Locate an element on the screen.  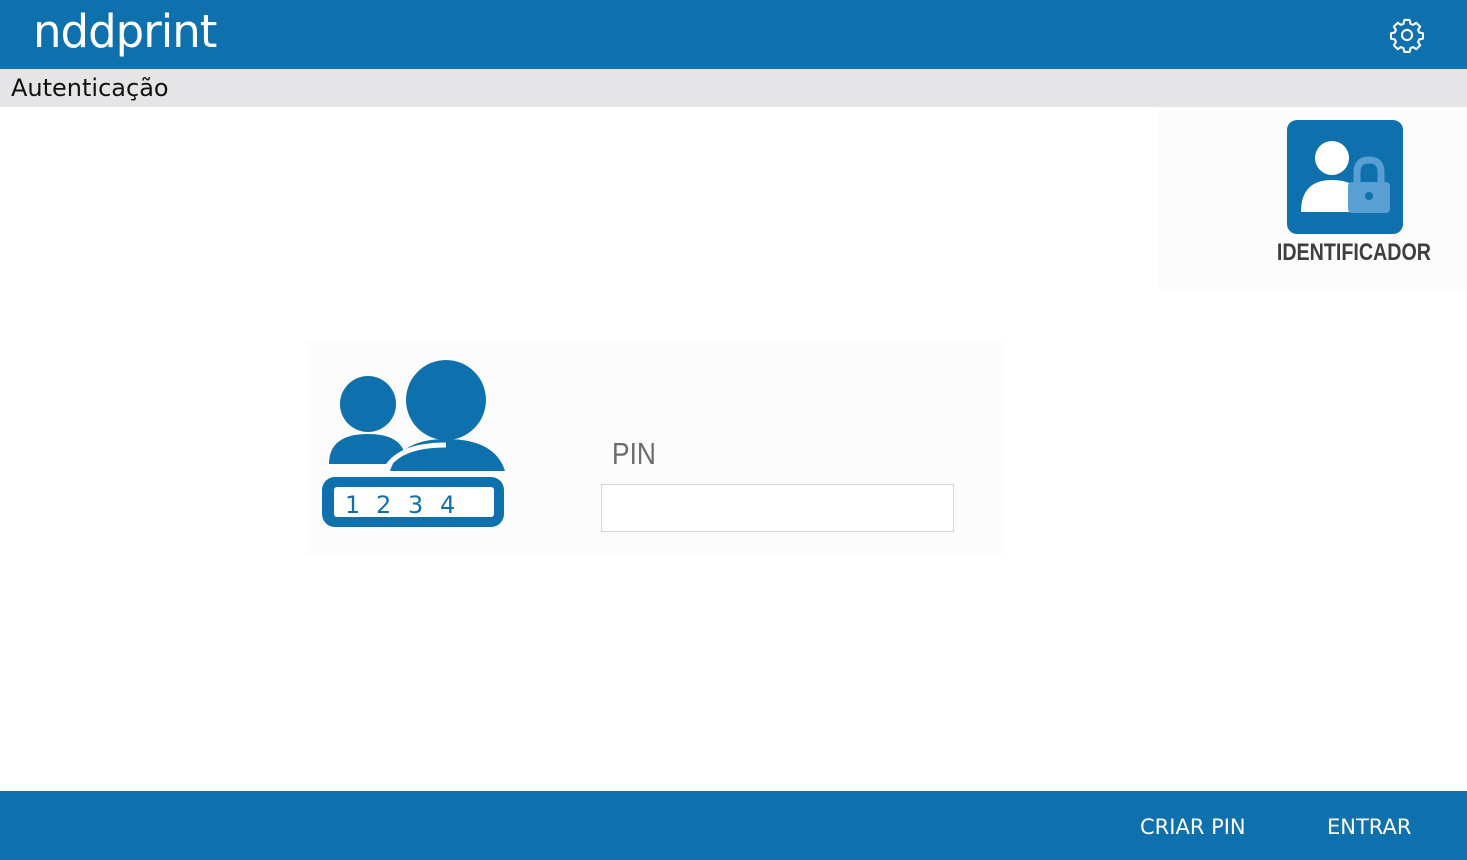
pin-digit: 2 is located at coordinates (383, 505).